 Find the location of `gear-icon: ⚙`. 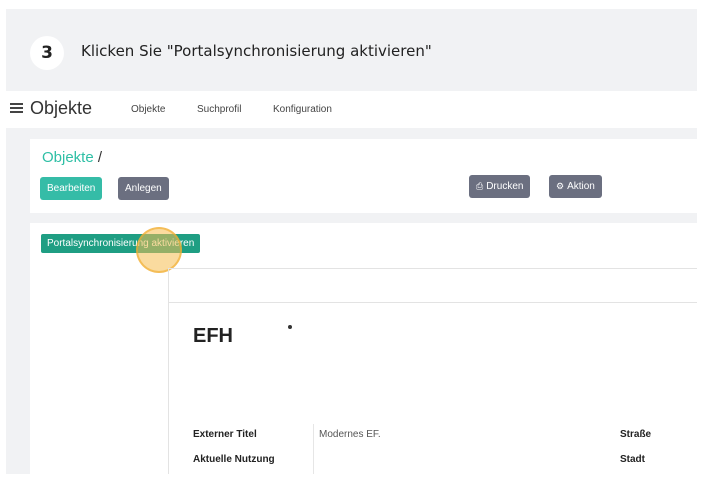

gear-icon: ⚙ is located at coordinates (560, 186).